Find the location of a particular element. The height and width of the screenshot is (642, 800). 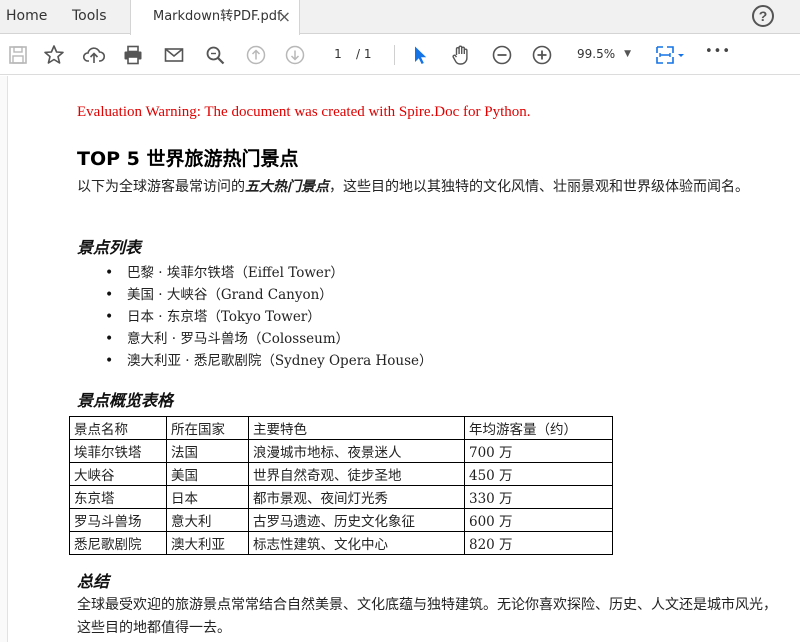

table-cell: 日本 is located at coordinates (207, 497).